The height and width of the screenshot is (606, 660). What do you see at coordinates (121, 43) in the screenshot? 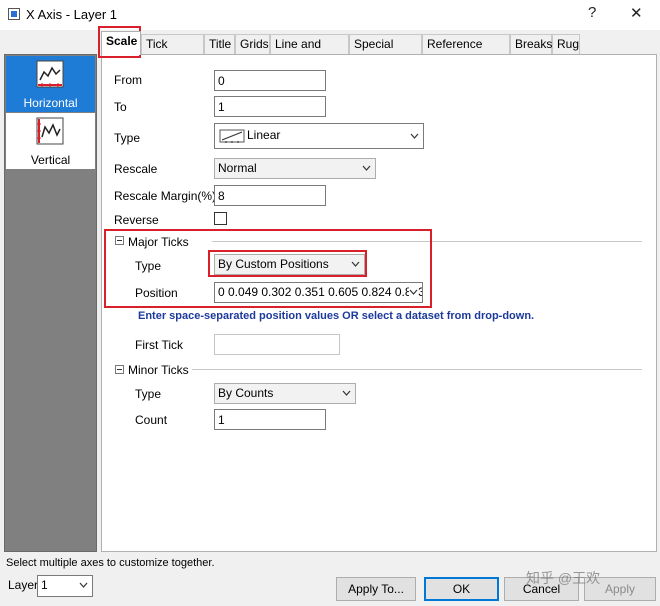
I see `tab-scale: Scale` at bounding box center [121, 43].